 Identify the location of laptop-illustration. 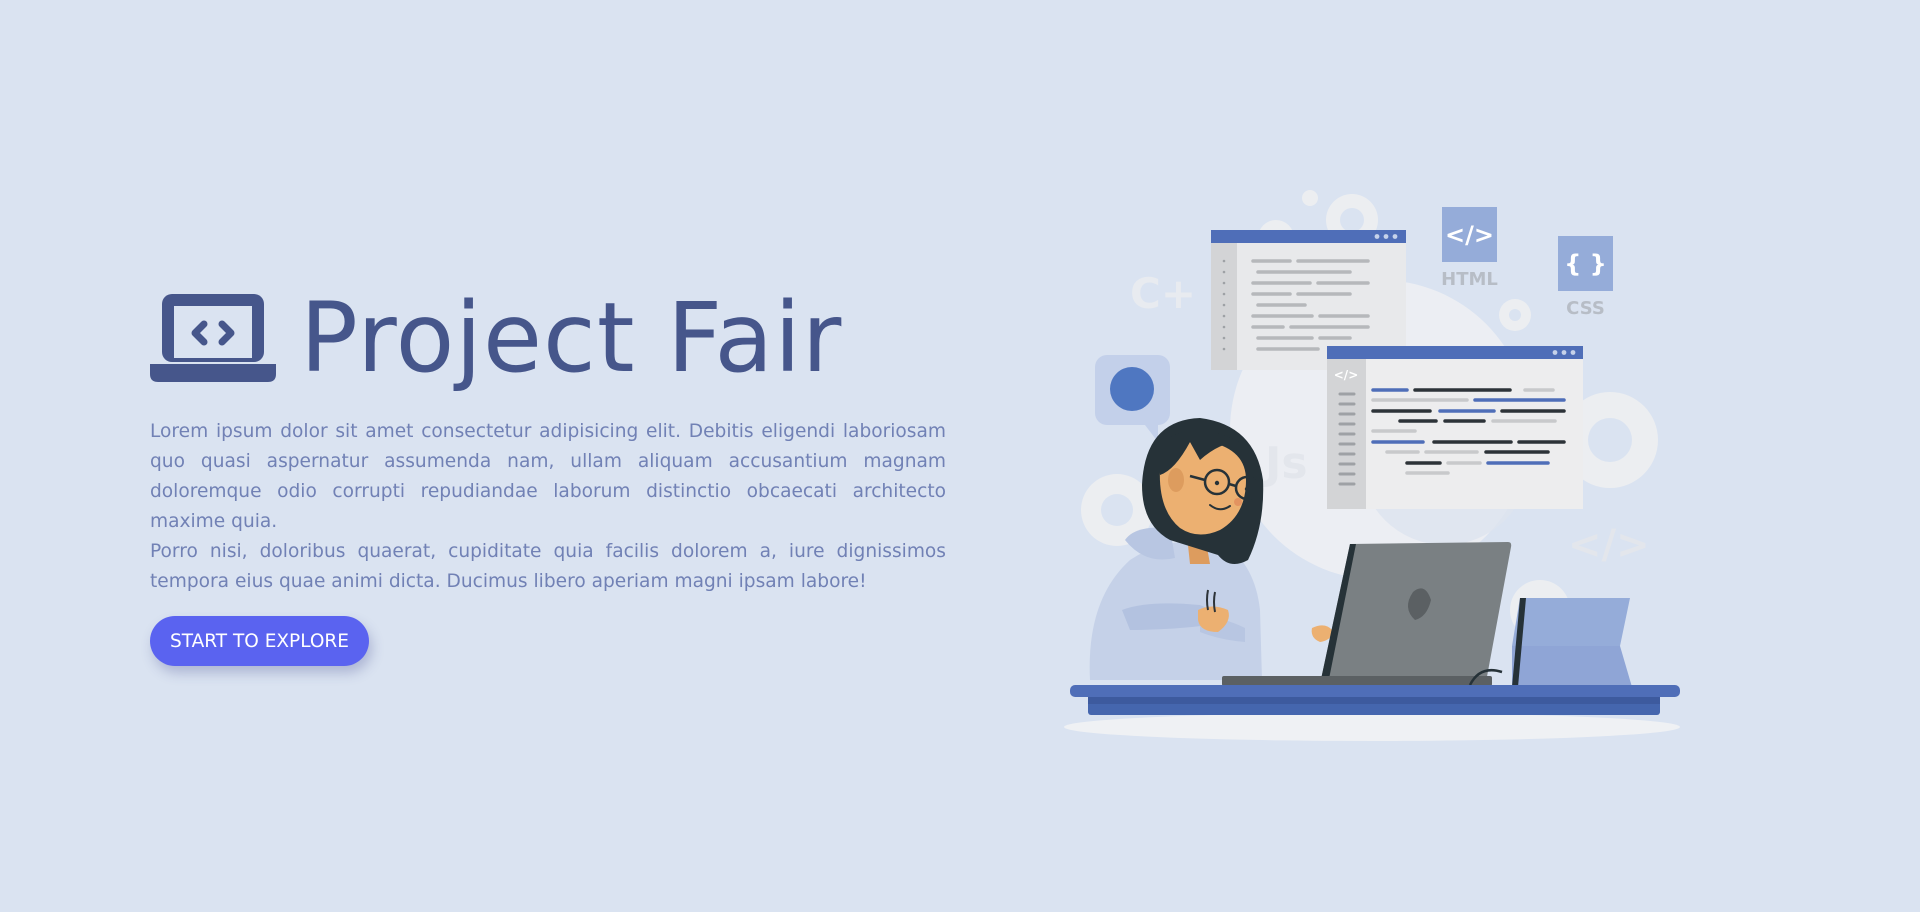
(1367, 614).